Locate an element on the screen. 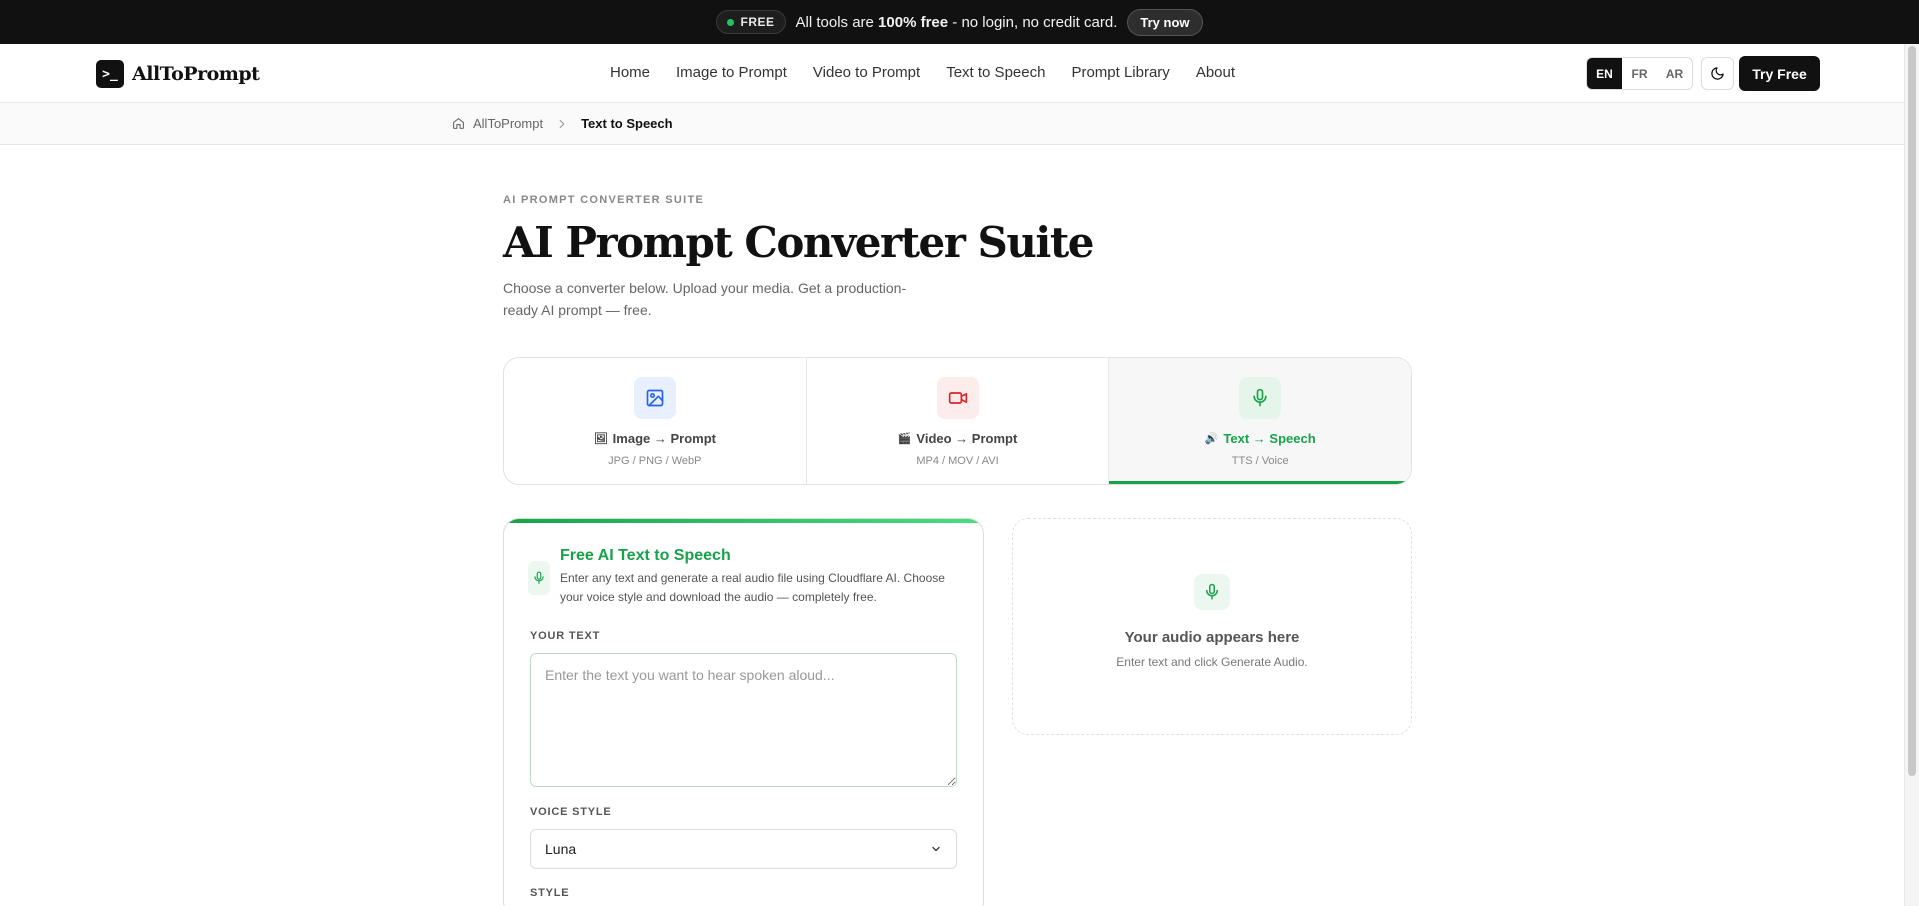  theme-toggle-button is located at coordinates (1717, 73).